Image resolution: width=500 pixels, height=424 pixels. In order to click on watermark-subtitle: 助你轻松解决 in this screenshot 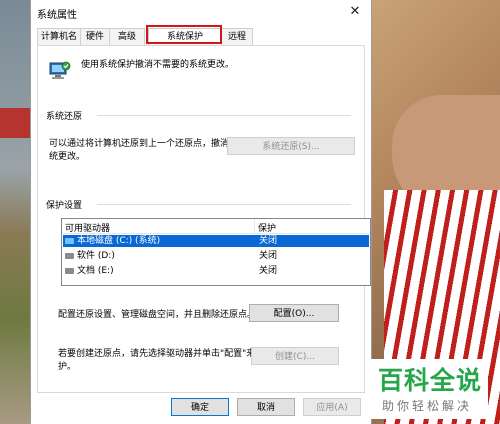, I will do `click(427, 406)`.